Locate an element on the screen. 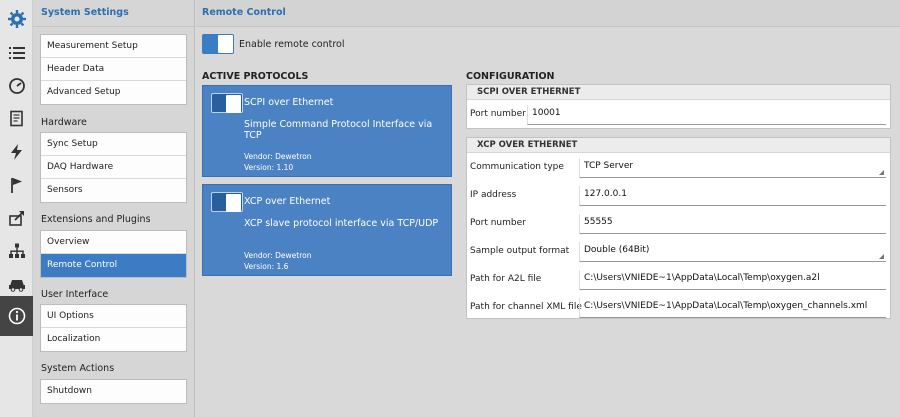 This screenshot has width=900, height=417. flag-icon is located at coordinates (16, 184).